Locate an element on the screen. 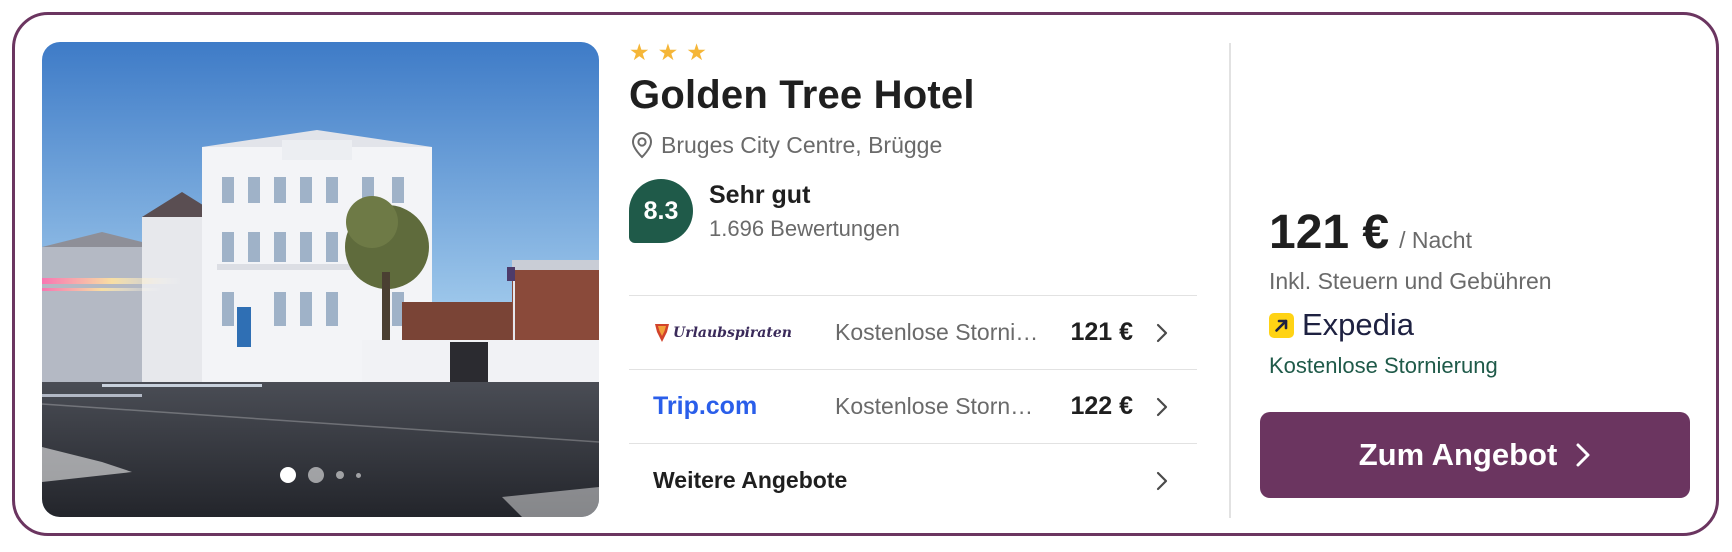 The image size is (1732, 552). location-text: Bruges City Centre, Brügge is located at coordinates (802, 144).